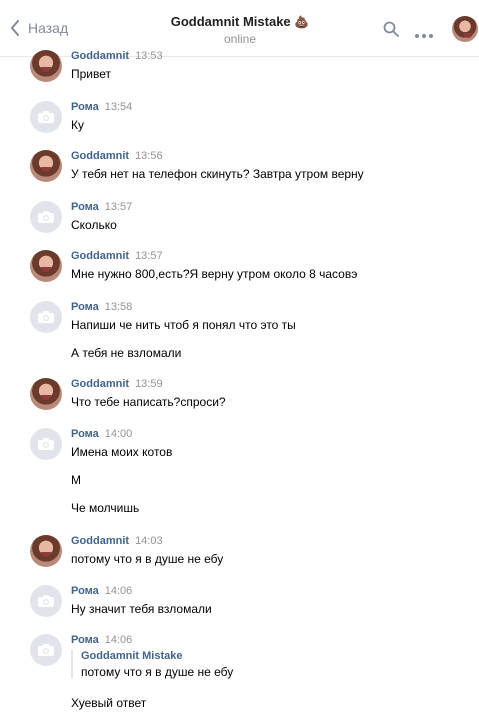 This screenshot has width=479, height=712. What do you see at coordinates (91, 74) in the screenshot?
I see `message-text: Привет` at bounding box center [91, 74].